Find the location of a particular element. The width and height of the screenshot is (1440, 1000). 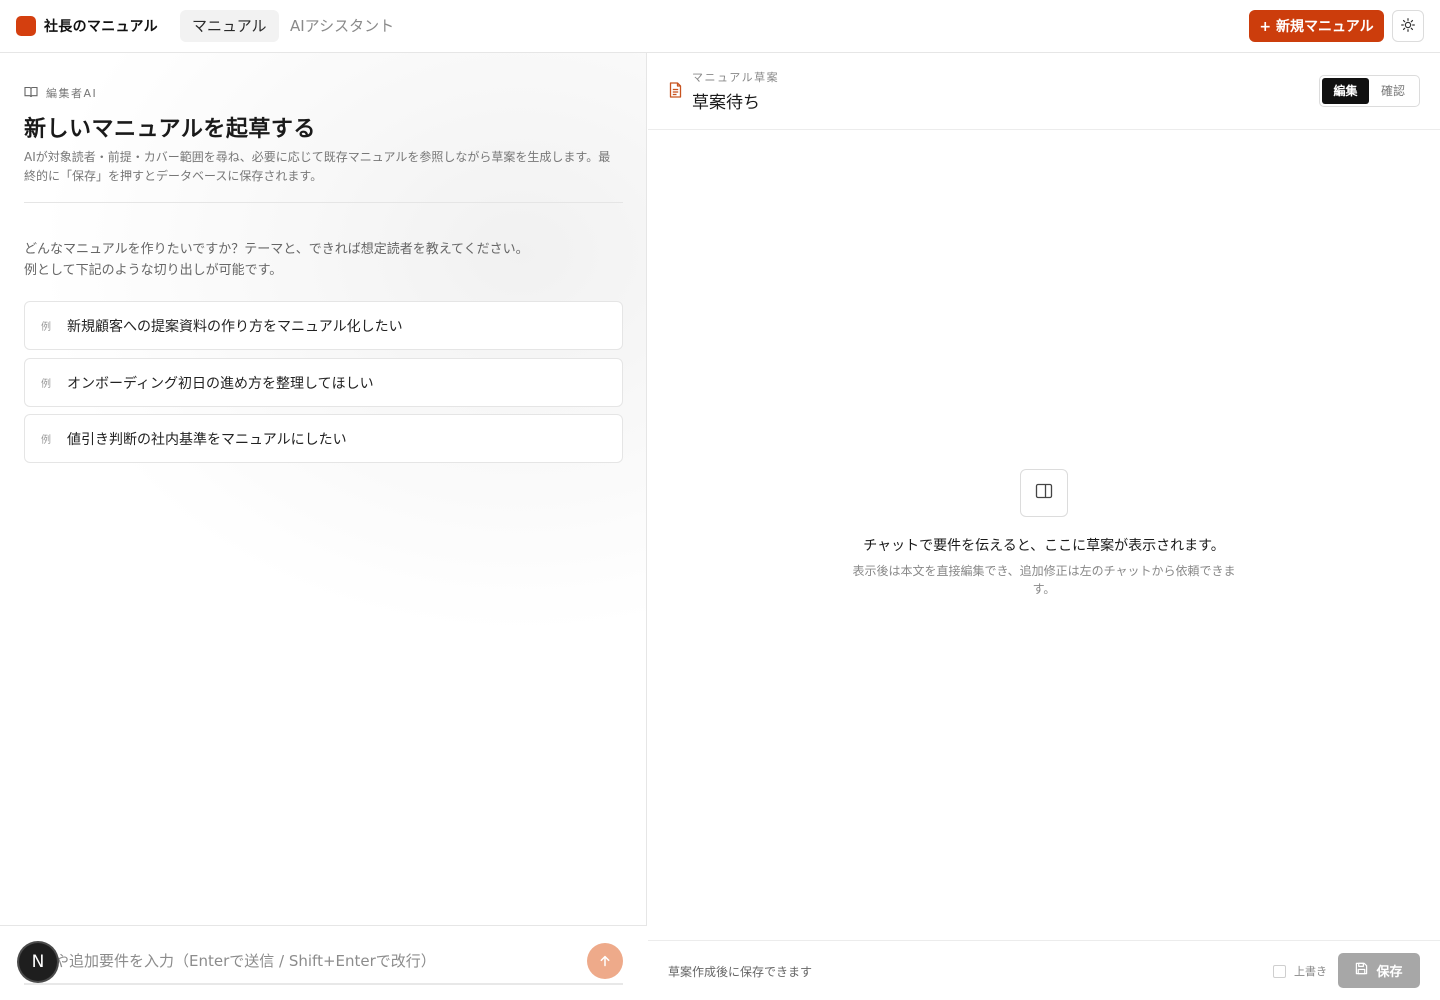

save-label: 保存 is located at coordinates (1389, 972).